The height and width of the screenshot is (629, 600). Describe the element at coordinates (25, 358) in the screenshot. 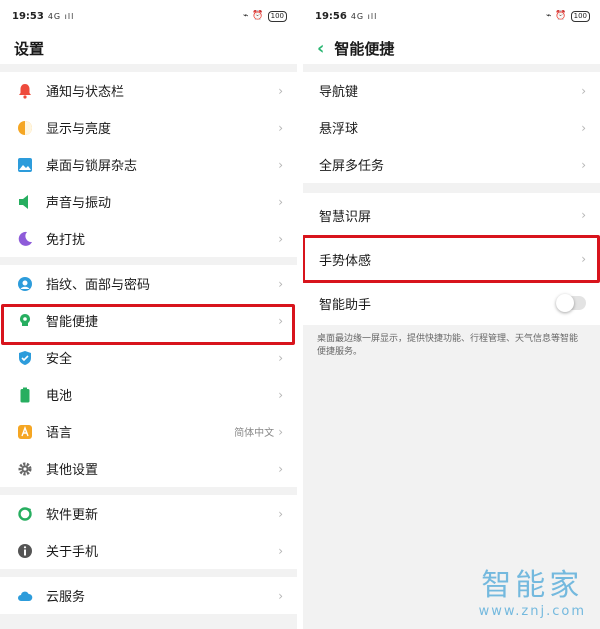

I see `shield-icon` at that location.